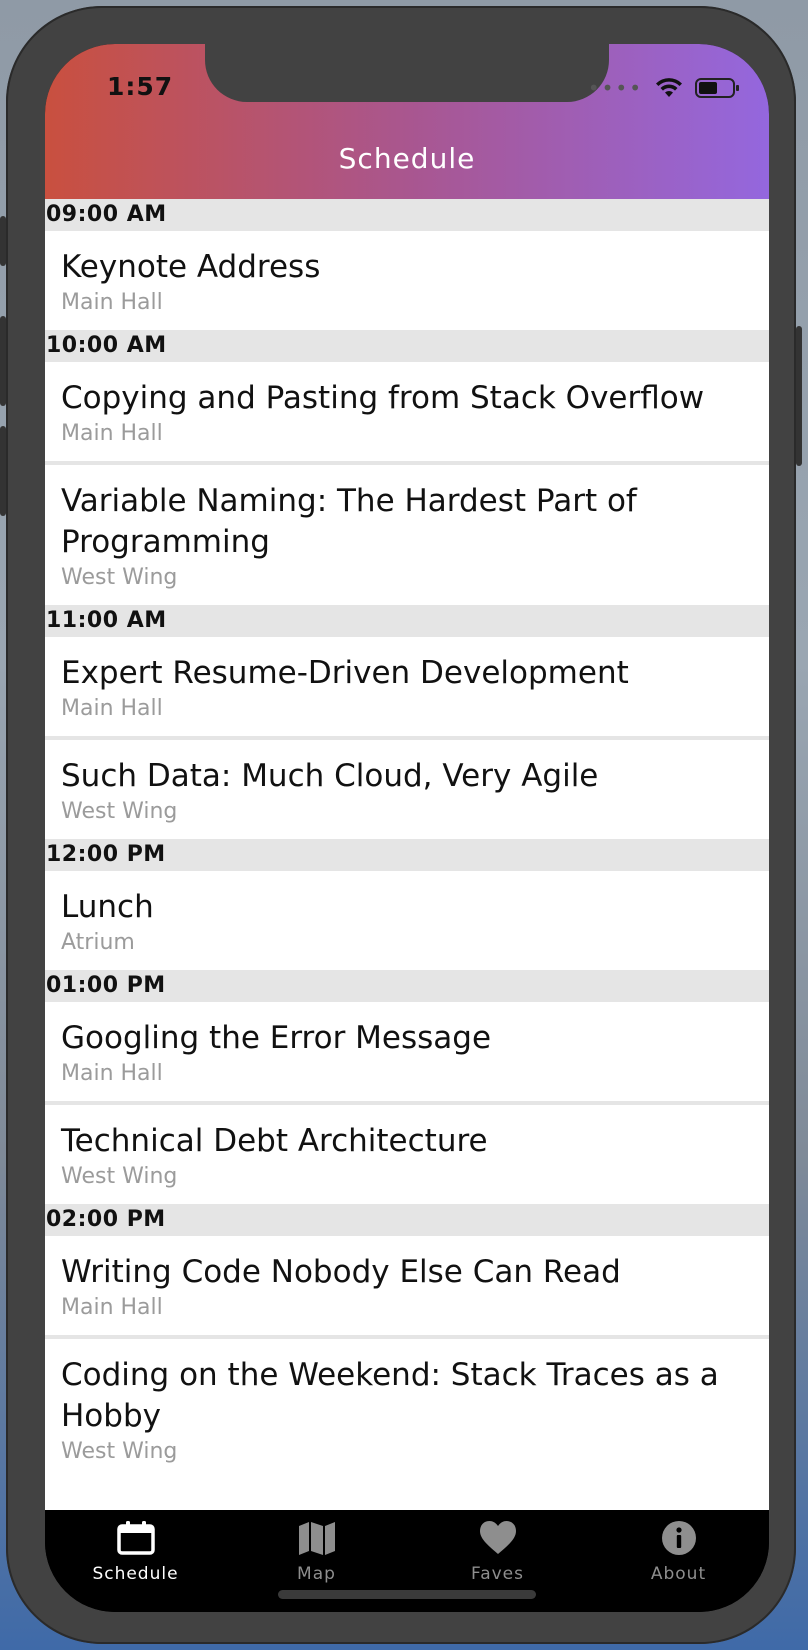 This screenshot has width=808, height=1650. I want to click on status-icons: ••••, so click(664, 88).